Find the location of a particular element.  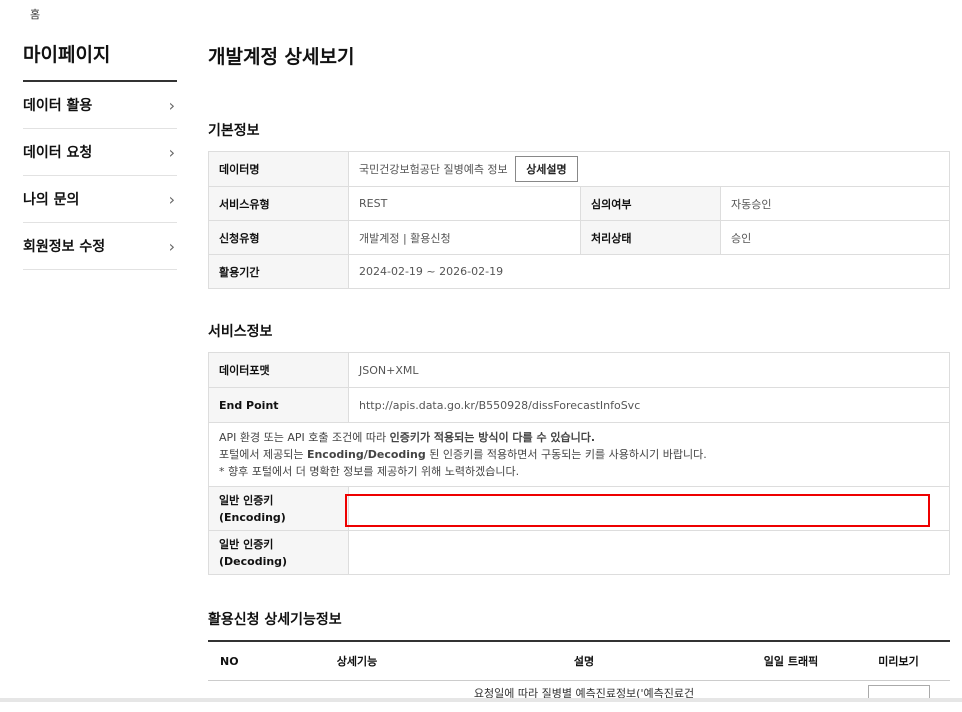

format-label: 데이터포맷 is located at coordinates (279, 370).